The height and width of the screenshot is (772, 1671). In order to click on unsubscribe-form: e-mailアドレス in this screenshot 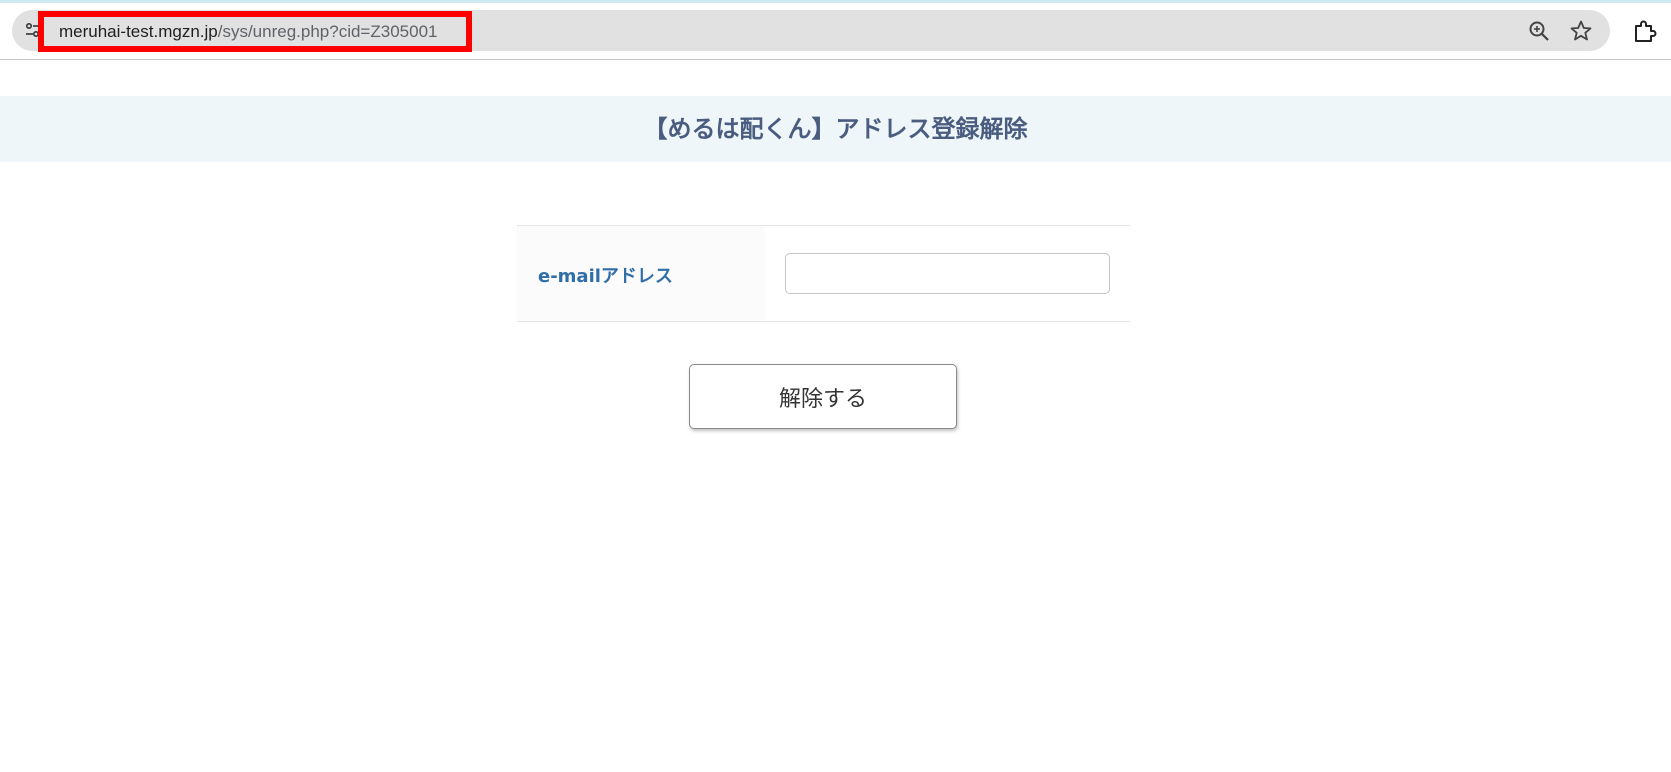, I will do `click(823, 273)`.